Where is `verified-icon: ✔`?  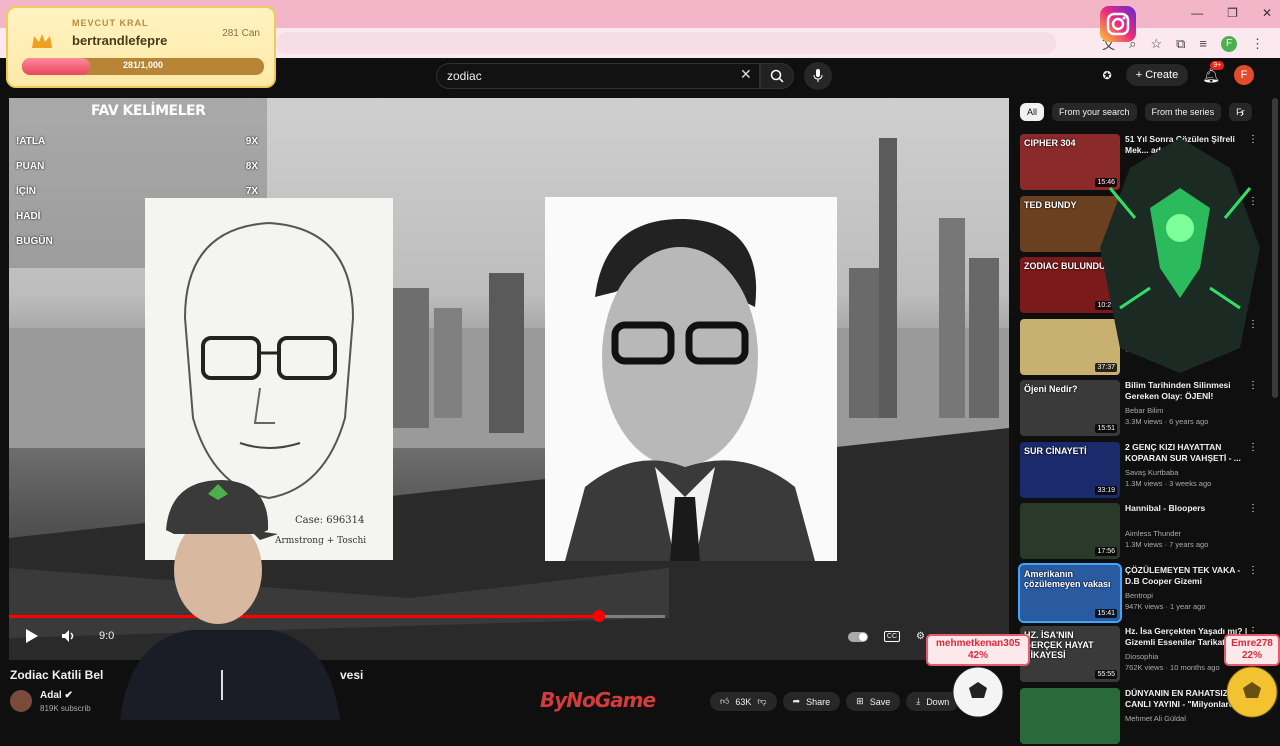 verified-icon: ✔ is located at coordinates (68, 695).